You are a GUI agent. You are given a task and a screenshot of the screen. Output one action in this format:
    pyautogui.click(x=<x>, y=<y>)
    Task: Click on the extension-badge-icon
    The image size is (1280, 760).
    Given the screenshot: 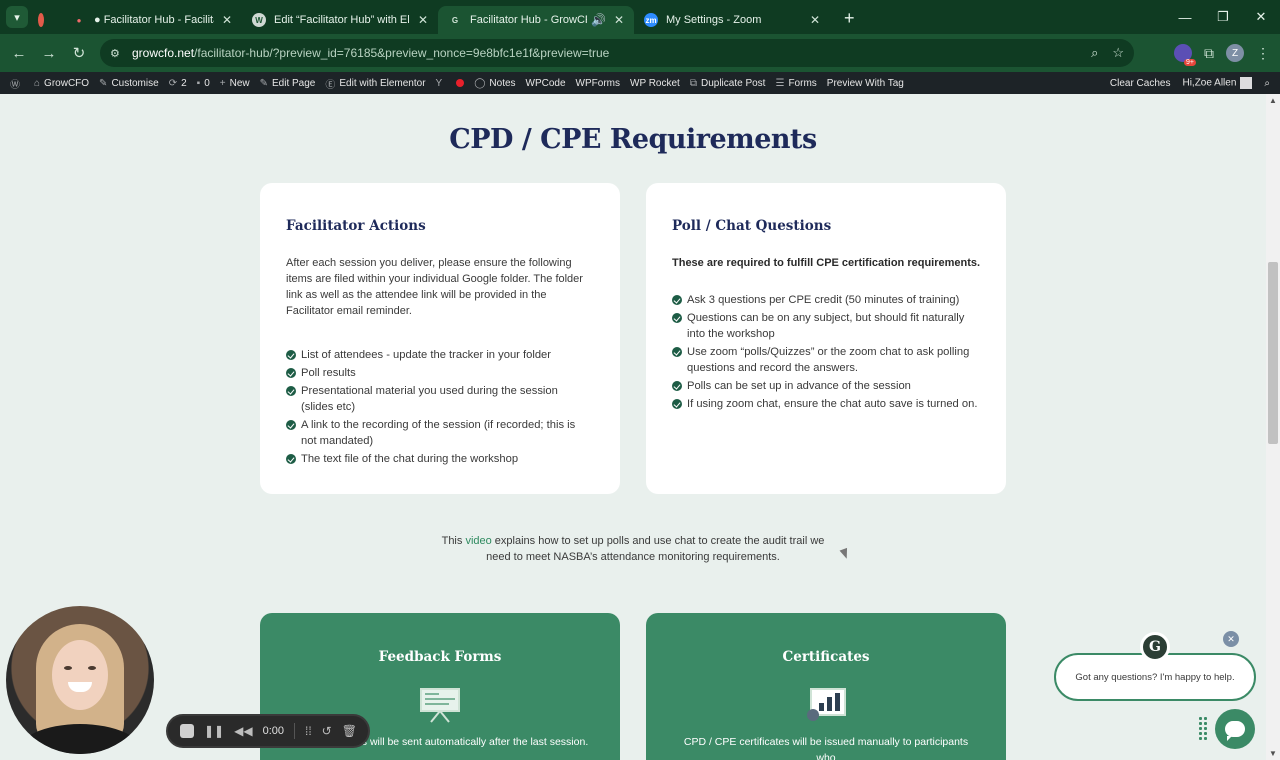 What is the action you would take?
    pyautogui.click(x=1185, y=55)
    